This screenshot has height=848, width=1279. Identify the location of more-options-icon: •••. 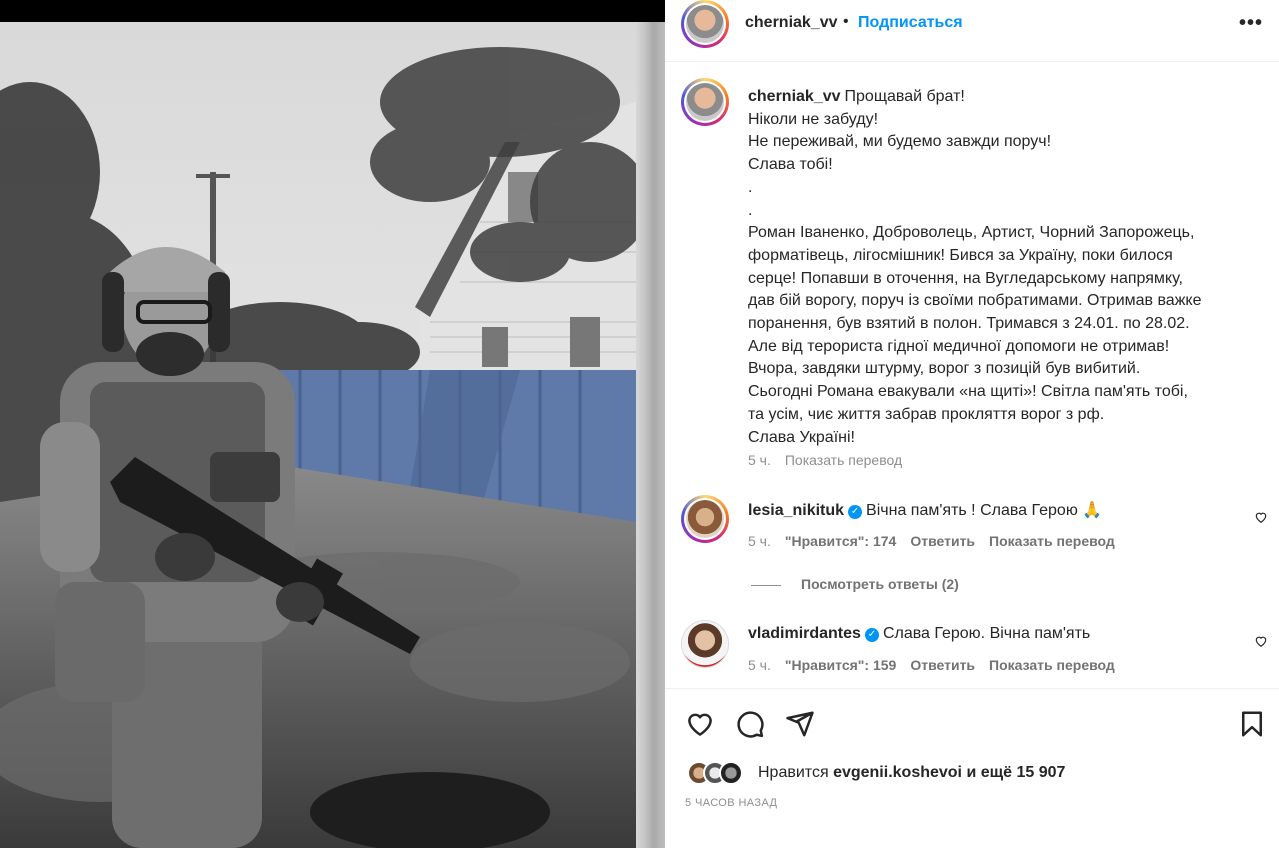
(1251, 23).